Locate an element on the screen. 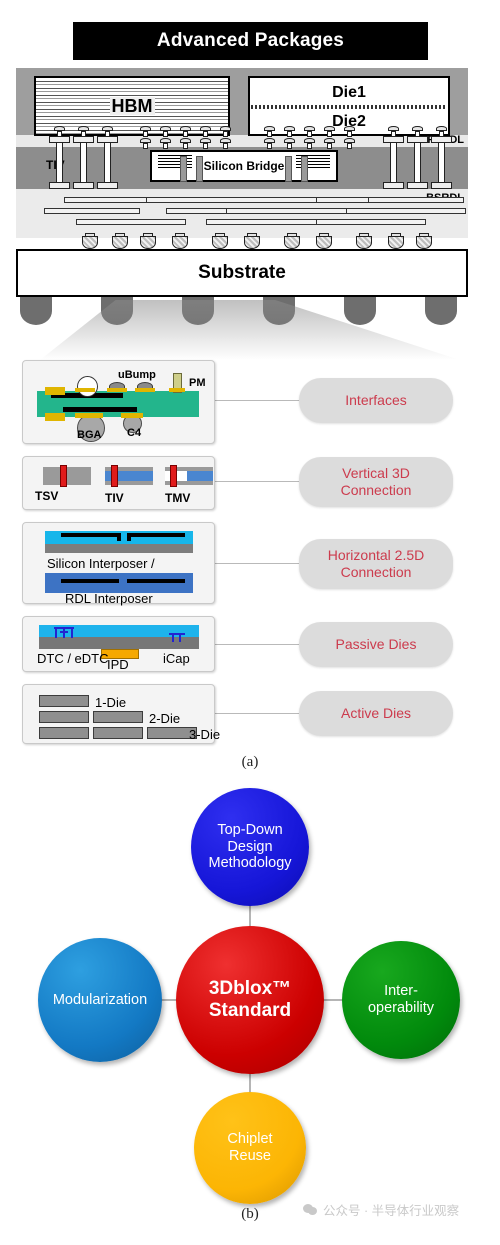 The height and width of the screenshot is (1245, 500). wechat-icon is located at coordinates (310, 1209).